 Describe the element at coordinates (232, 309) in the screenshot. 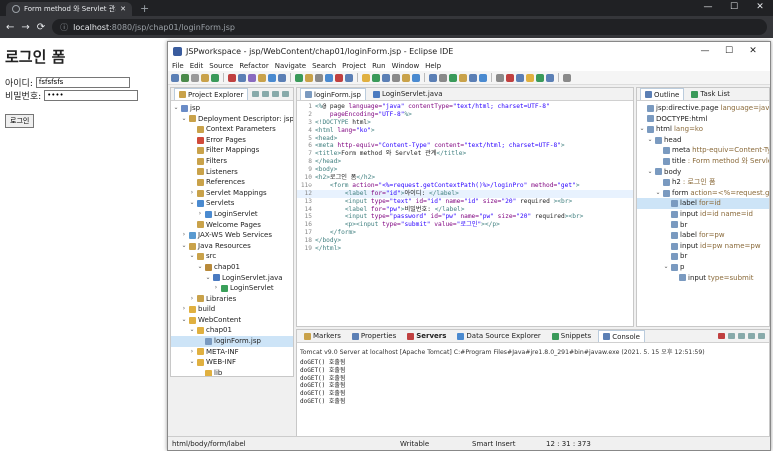

I see `tree-item: › build` at that location.